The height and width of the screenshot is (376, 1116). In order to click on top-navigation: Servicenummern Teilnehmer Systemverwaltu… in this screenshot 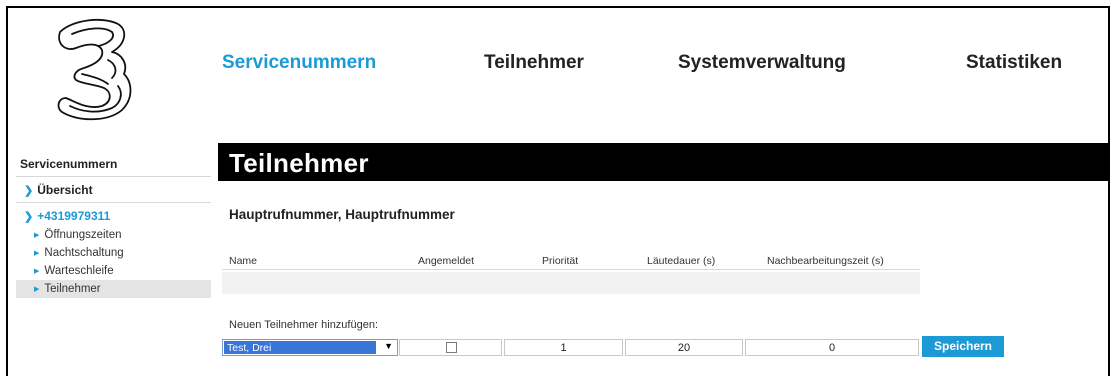, I will do `click(652, 64)`.